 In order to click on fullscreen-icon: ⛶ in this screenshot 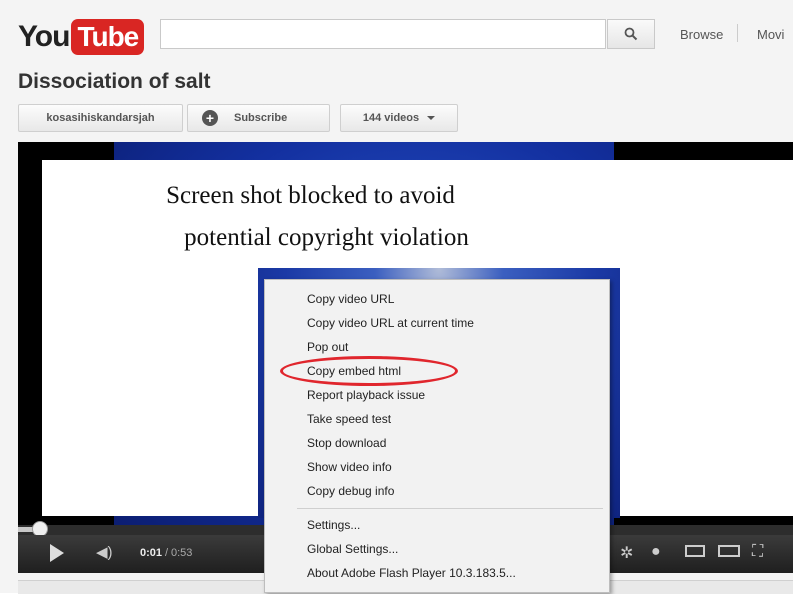, I will do `click(757, 552)`.